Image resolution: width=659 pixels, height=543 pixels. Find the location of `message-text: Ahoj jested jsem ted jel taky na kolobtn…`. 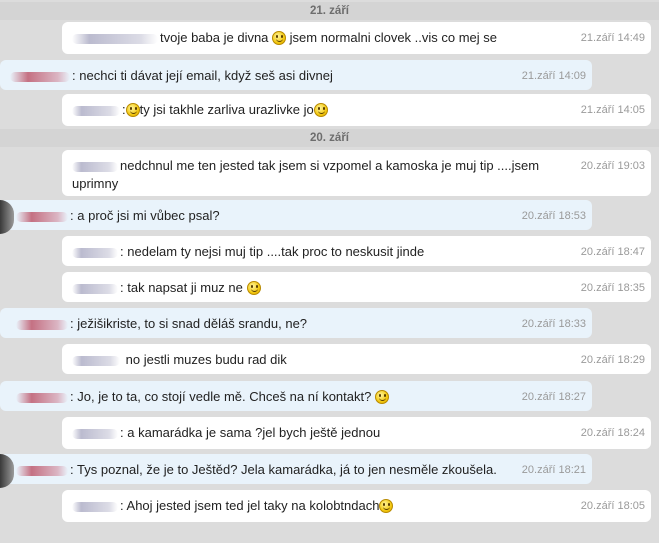

message-text: Ahoj jested jsem ted jel taky na kolobtn… is located at coordinates (253, 505).